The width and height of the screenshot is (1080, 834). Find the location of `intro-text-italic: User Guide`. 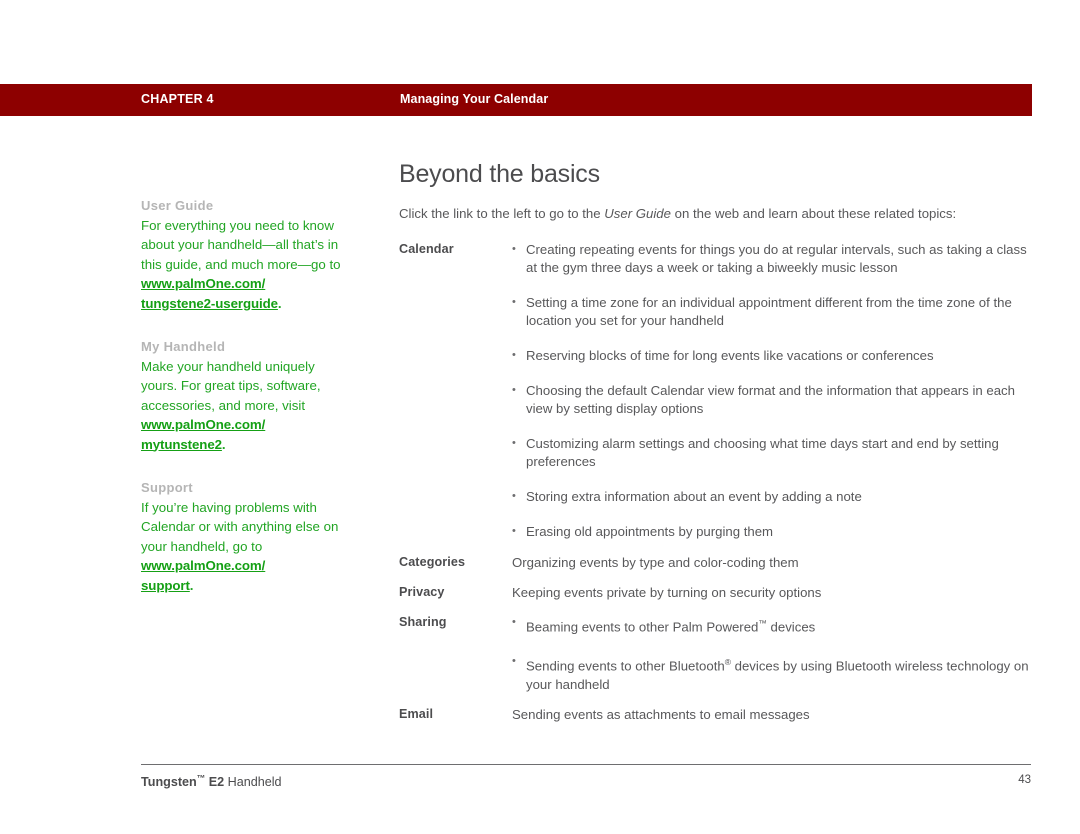

intro-text-italic: User Guide is located at coordinates (637, 213).